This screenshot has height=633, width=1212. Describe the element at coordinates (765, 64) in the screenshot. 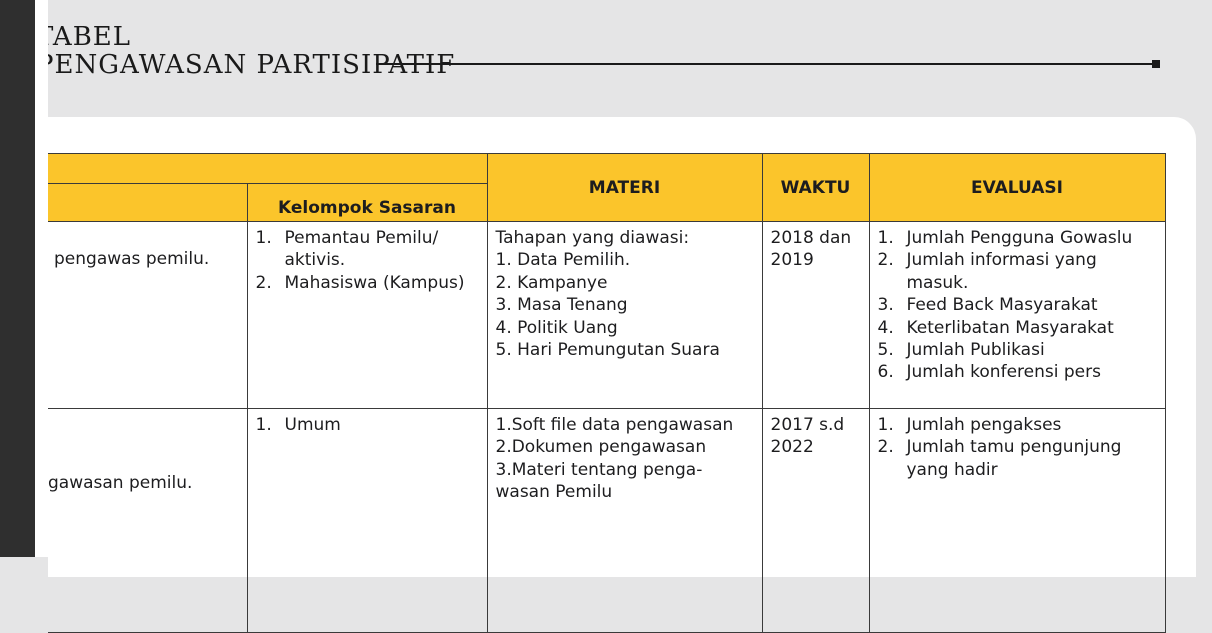

I see `title-rule` at that location.